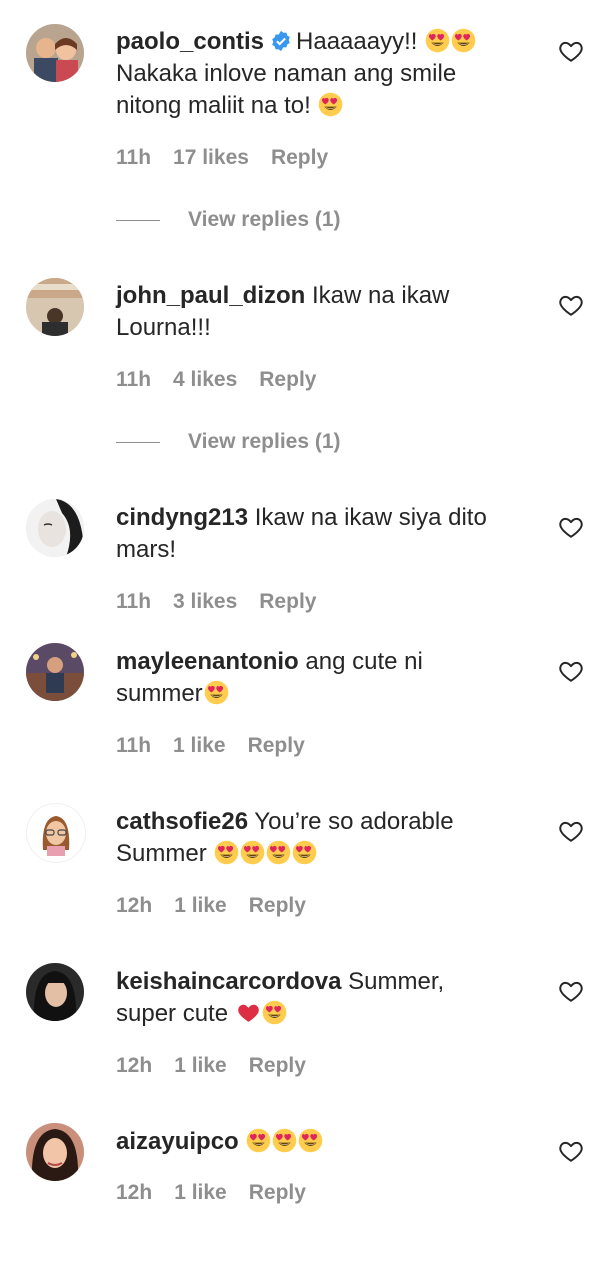 Image resolution: width=600 pixels, height=1288 pixels. I want to click on likes-count: 4 likes, so click(205, 379).